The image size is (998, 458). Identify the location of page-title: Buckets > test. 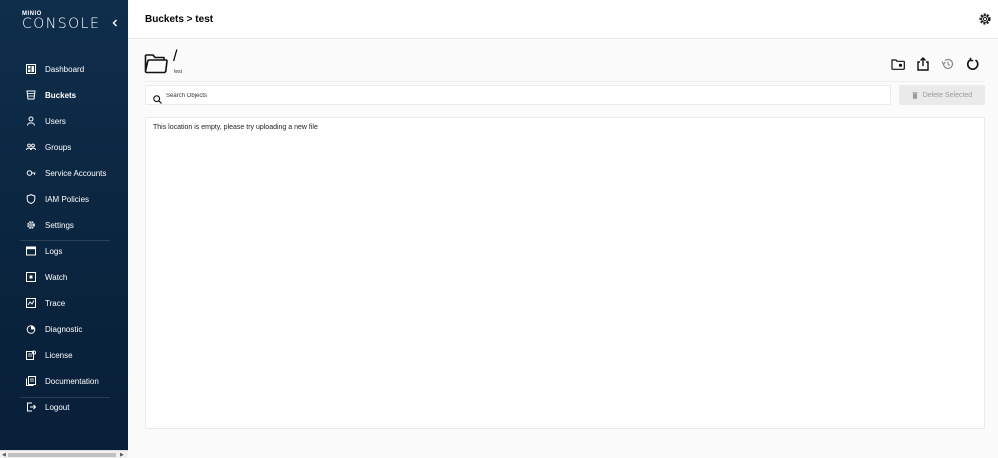
(179, 19).